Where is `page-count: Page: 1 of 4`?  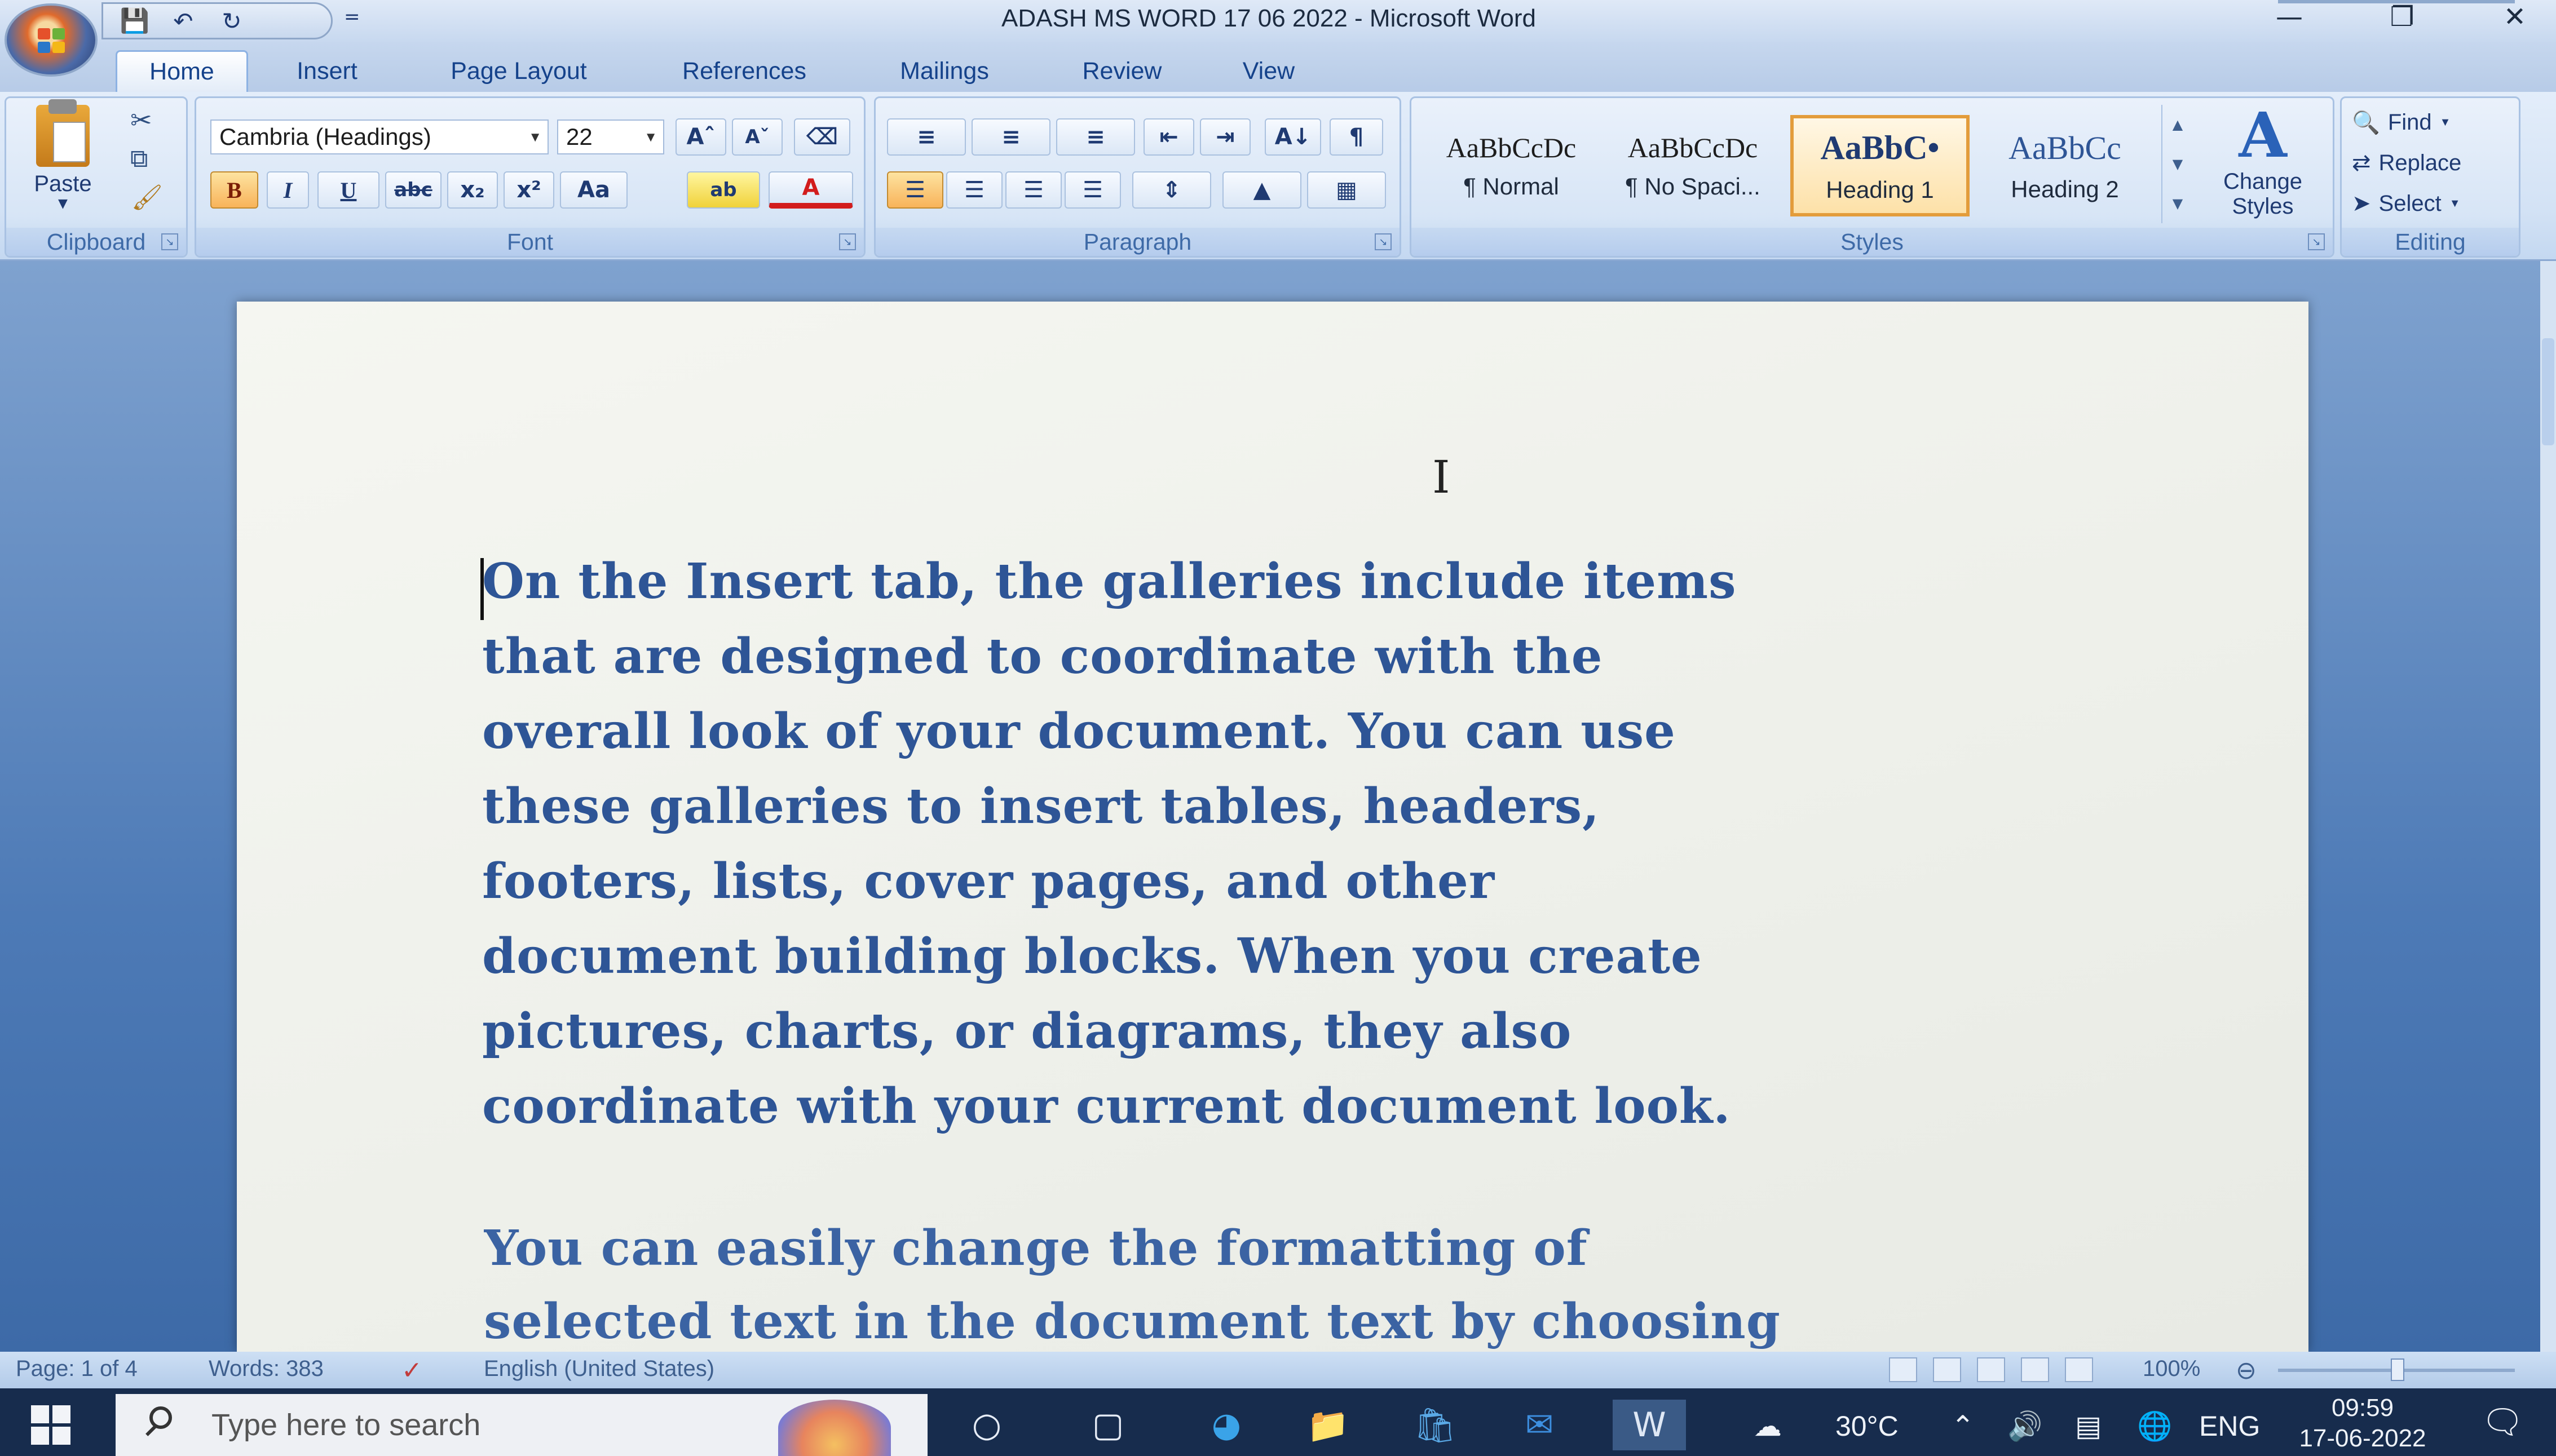
page-count: Page: 1 of 4 is located at coordinates (77, 1369).